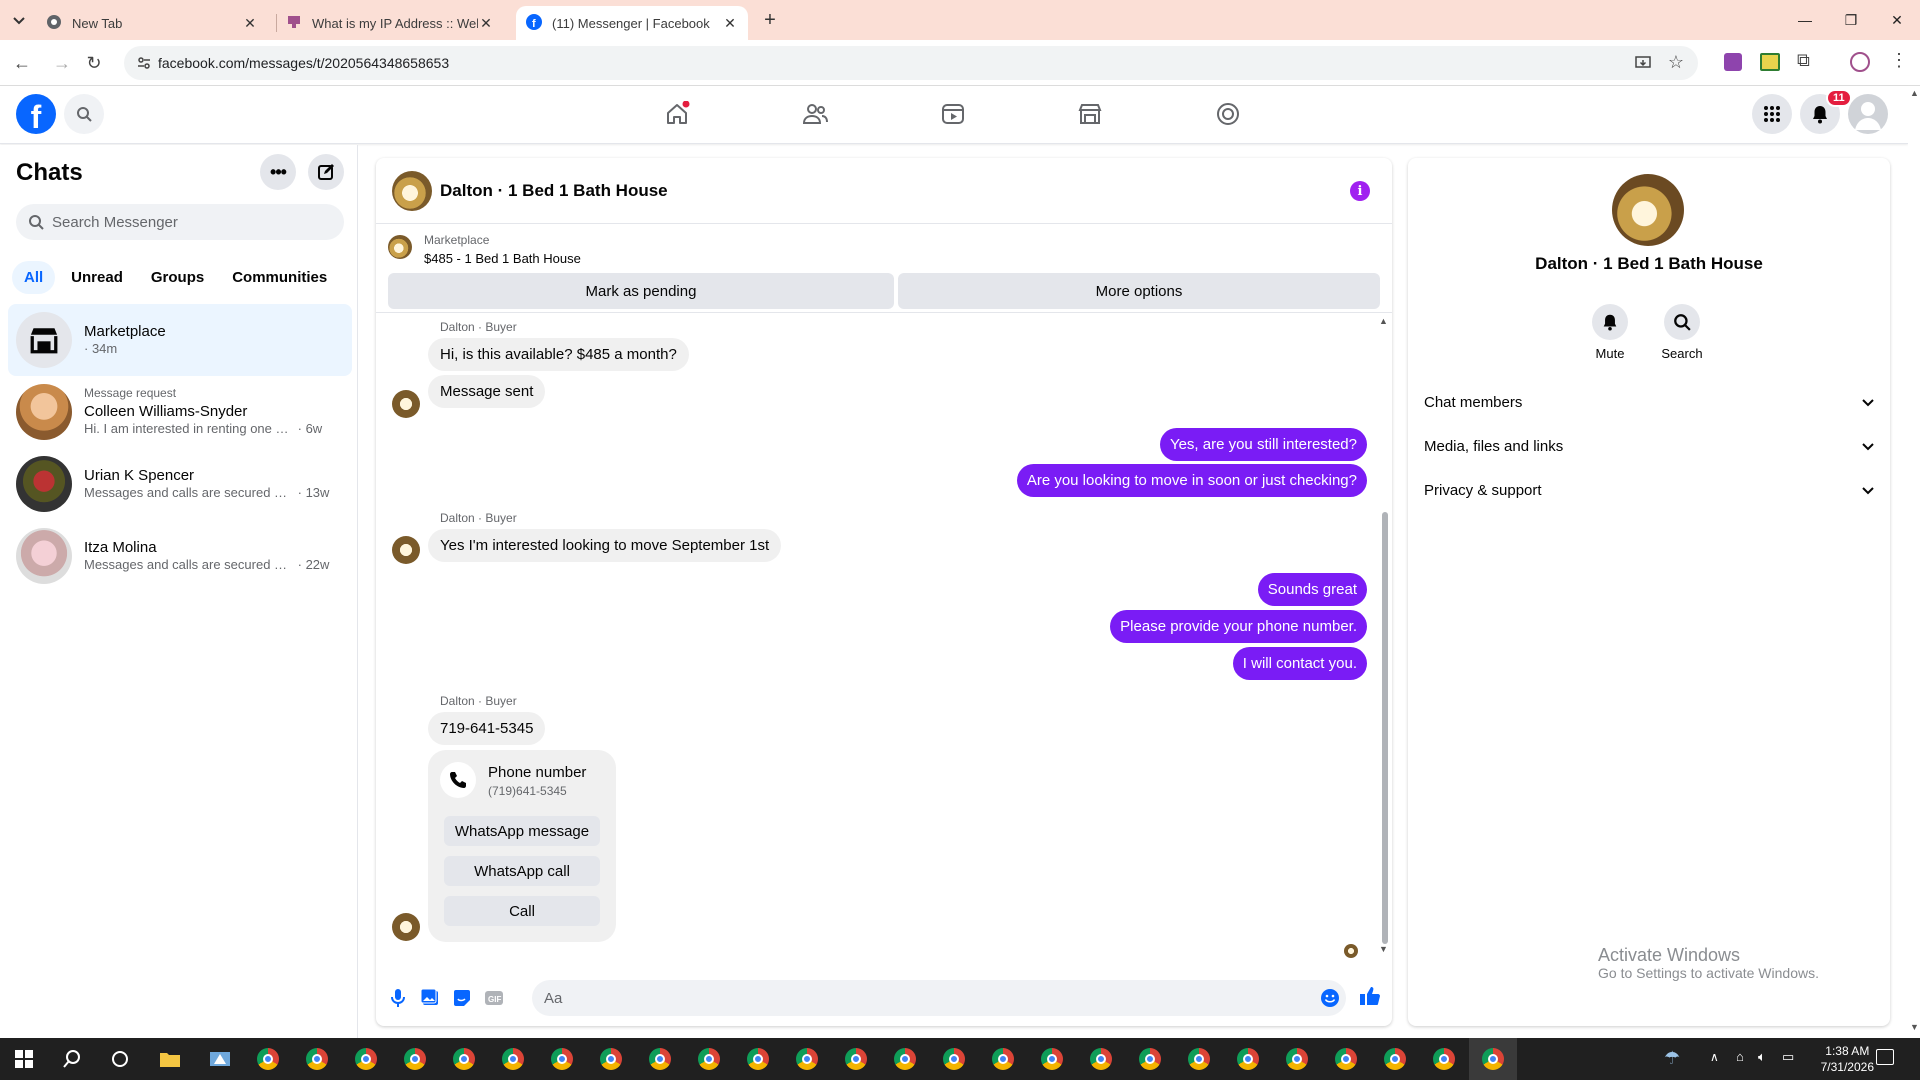  I want to click on app-icon, so click(220, 1059).